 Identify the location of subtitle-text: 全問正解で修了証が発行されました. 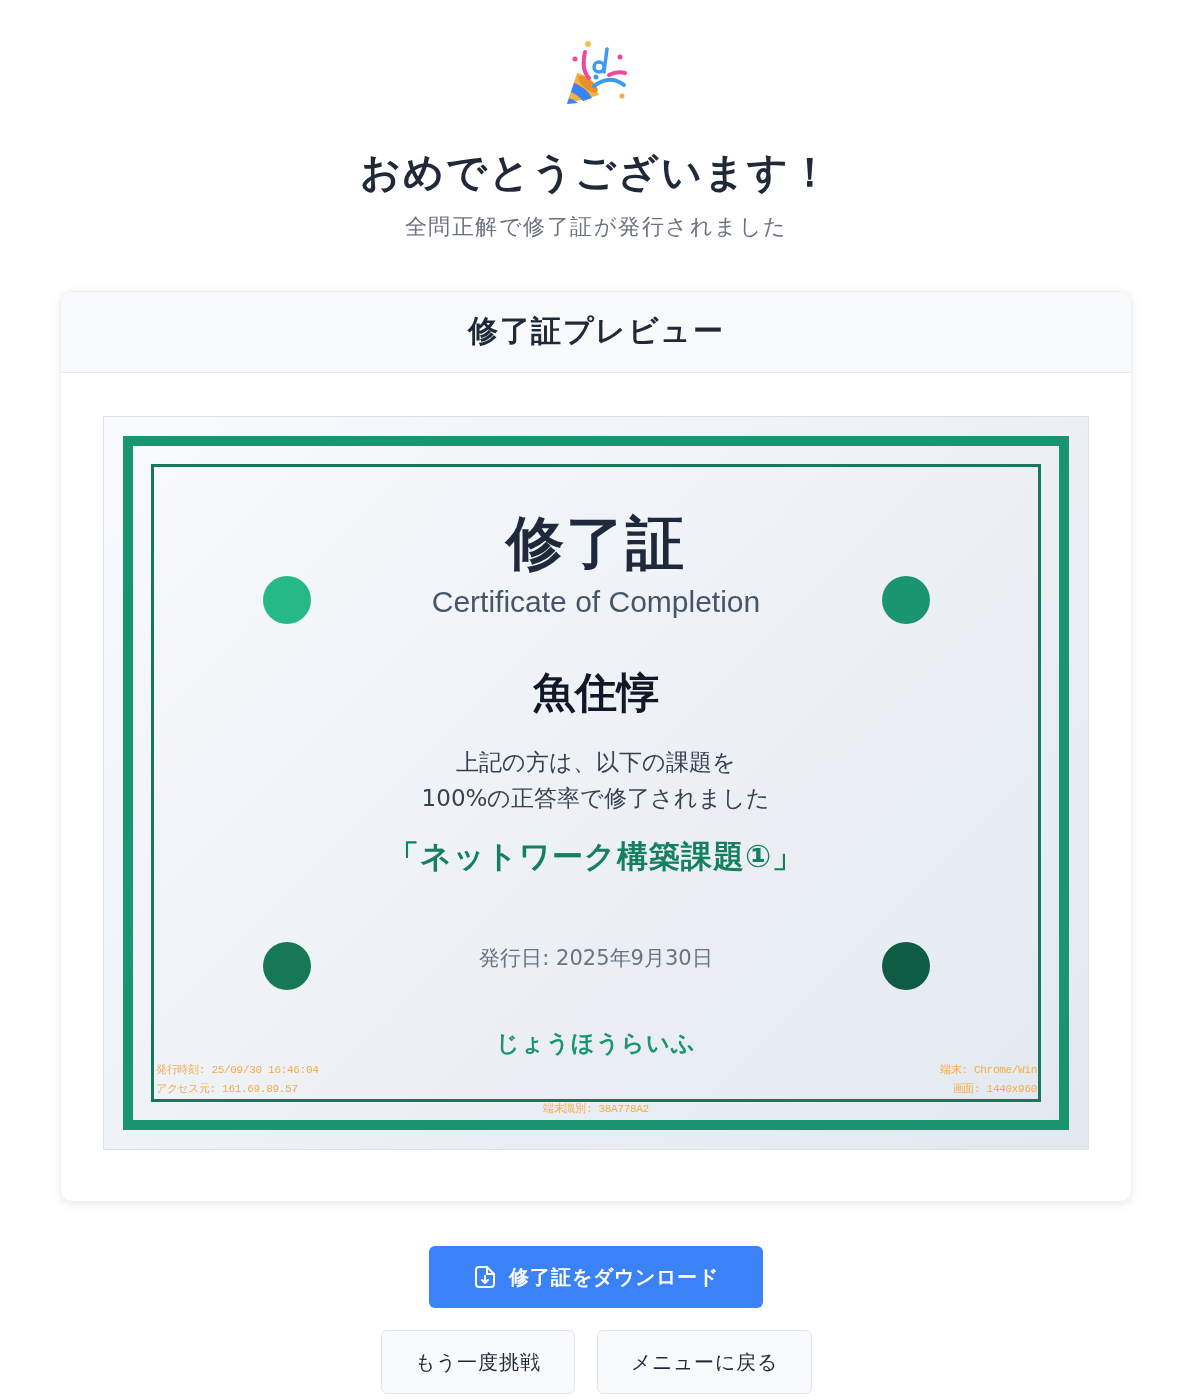
(596, 227).